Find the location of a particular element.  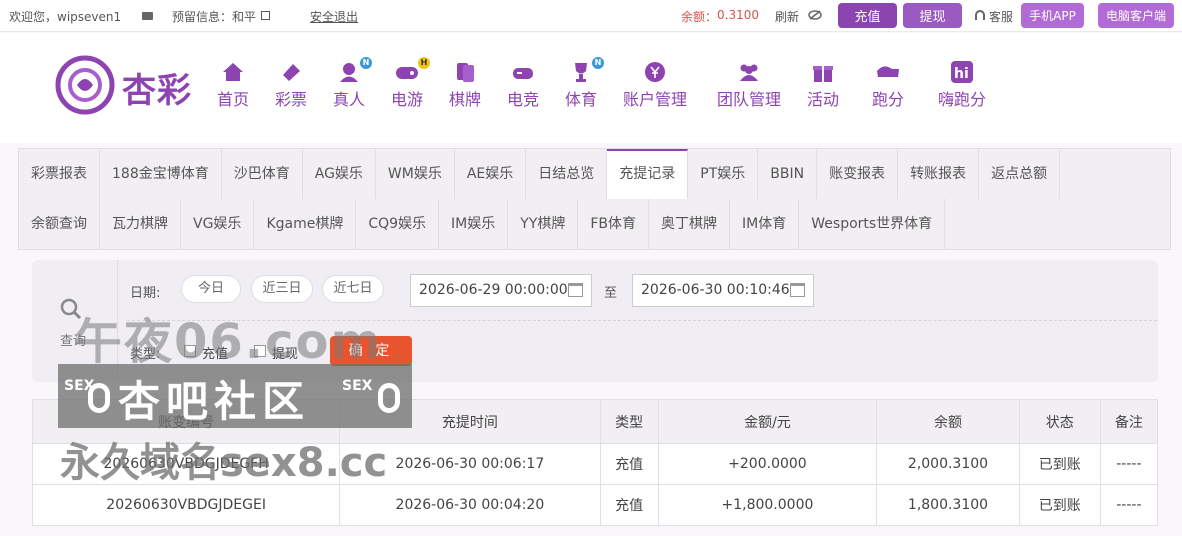

tab-wali: 瓦力棋牌 is located at coordinates (140, 224).